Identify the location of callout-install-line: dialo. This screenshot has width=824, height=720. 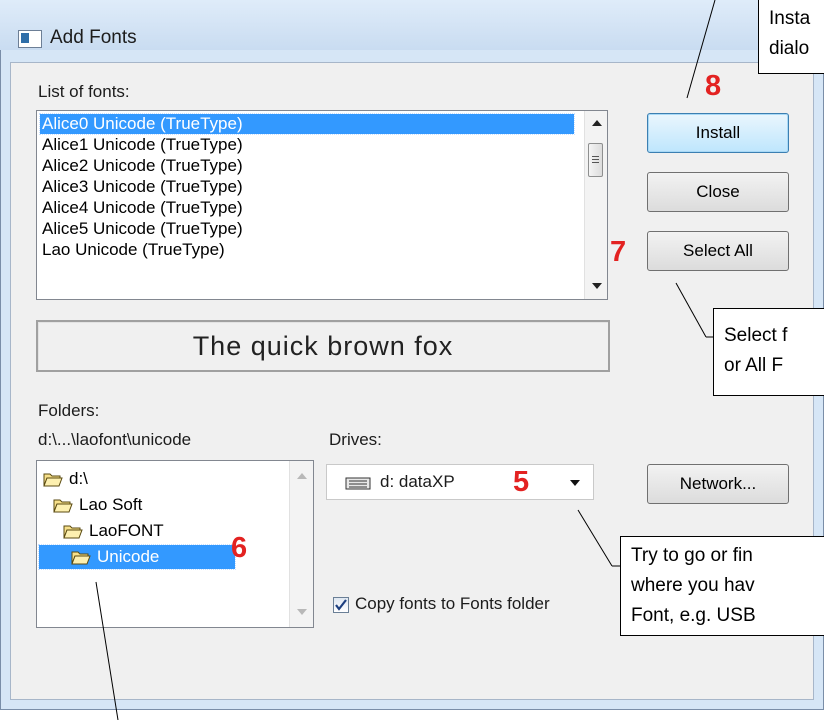
(789, 48).